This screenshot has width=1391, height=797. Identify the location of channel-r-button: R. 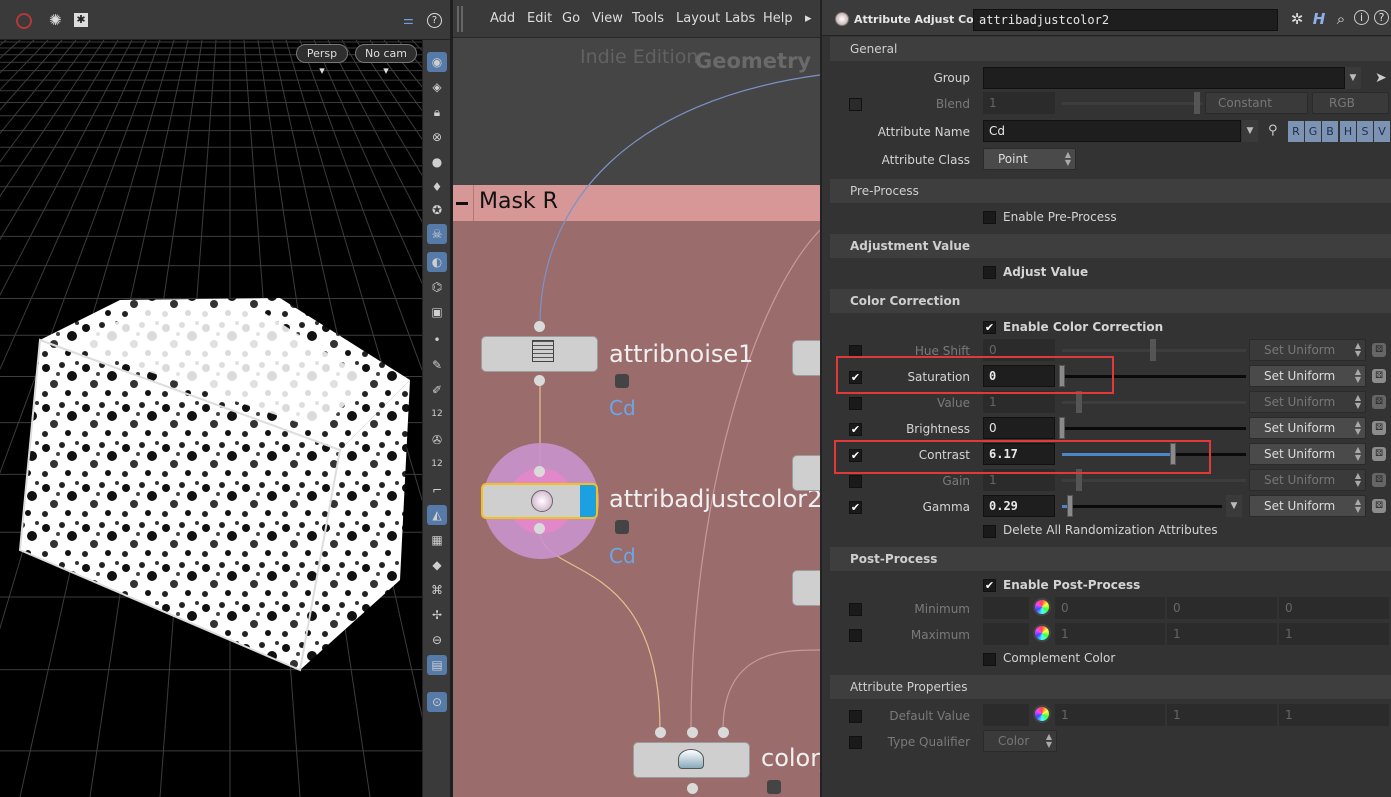
(1296, 131).